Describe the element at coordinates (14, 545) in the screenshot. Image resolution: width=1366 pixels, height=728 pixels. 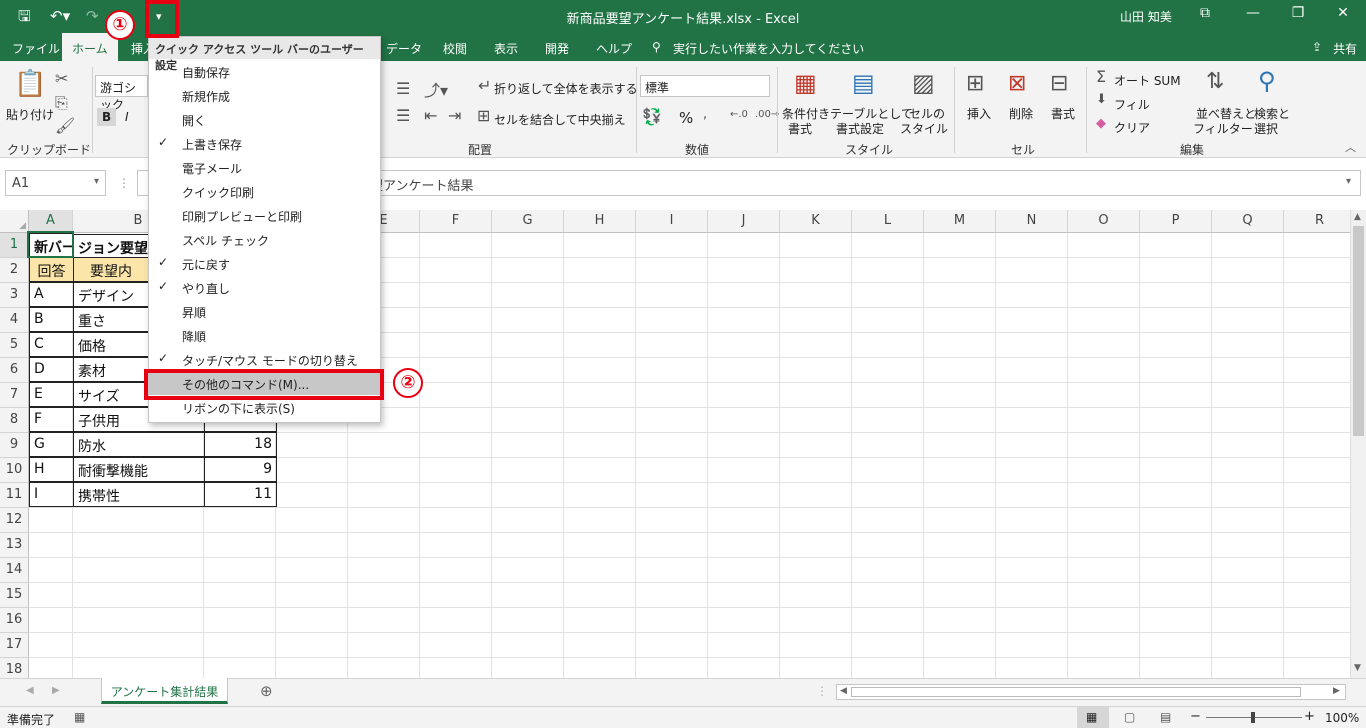
I see `row-header-13: 13` at that location.